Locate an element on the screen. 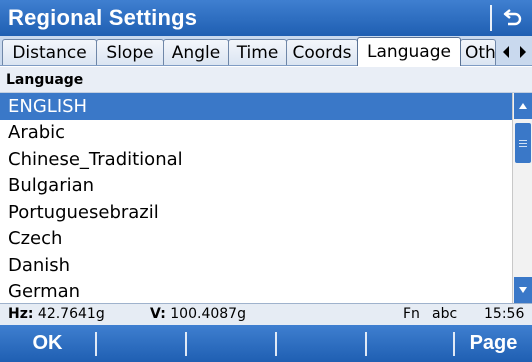  scroll-down-button is located at coordinates (523, 290).